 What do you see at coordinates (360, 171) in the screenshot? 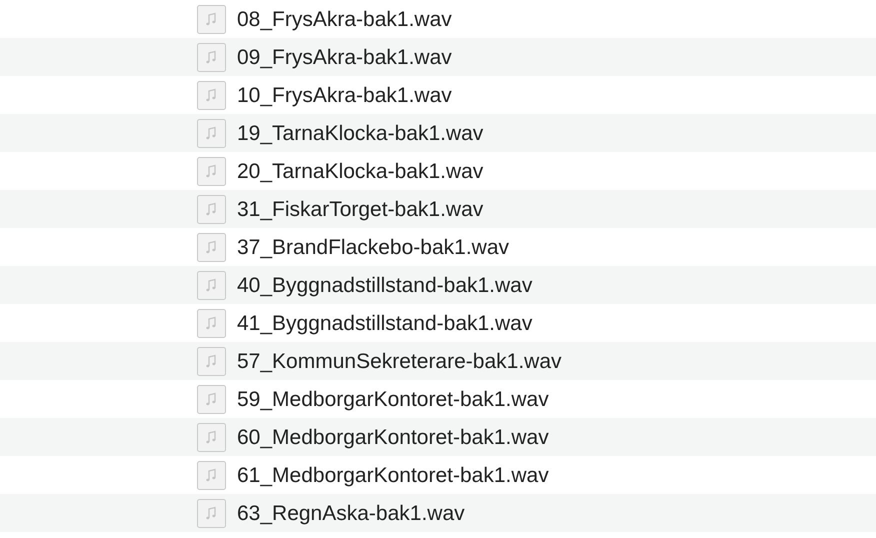
I see `file-name: 20_TarnaKlocka-bak1.wav` at bounding box center [360, 171].